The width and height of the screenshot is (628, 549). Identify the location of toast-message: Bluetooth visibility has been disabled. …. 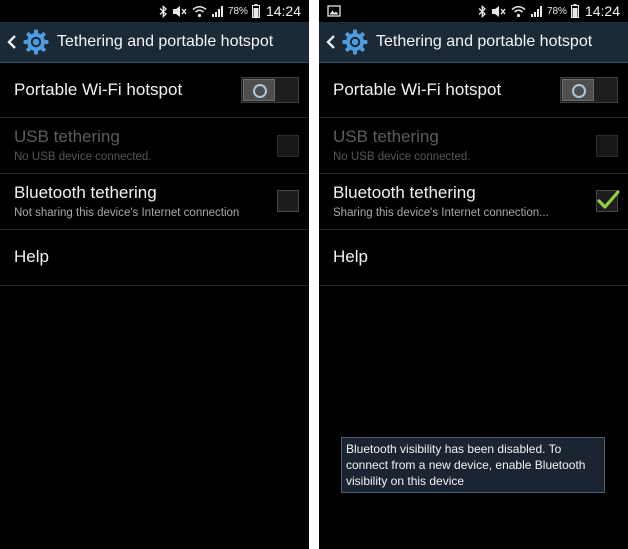
(473, 465).